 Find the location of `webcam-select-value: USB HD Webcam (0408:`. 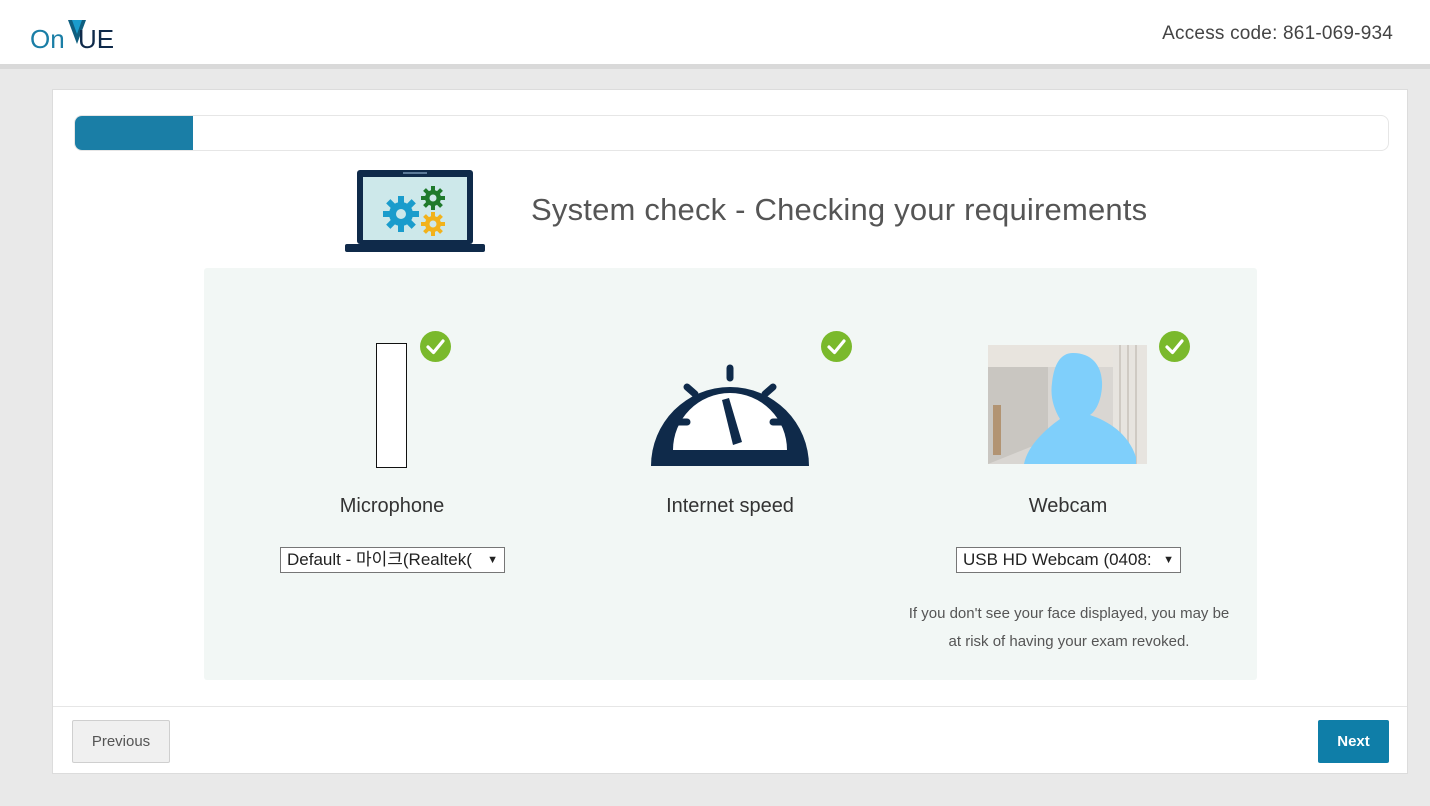

webcam-select-value: USB HD Webcam (0408: is located at coordinates (1057, 559).